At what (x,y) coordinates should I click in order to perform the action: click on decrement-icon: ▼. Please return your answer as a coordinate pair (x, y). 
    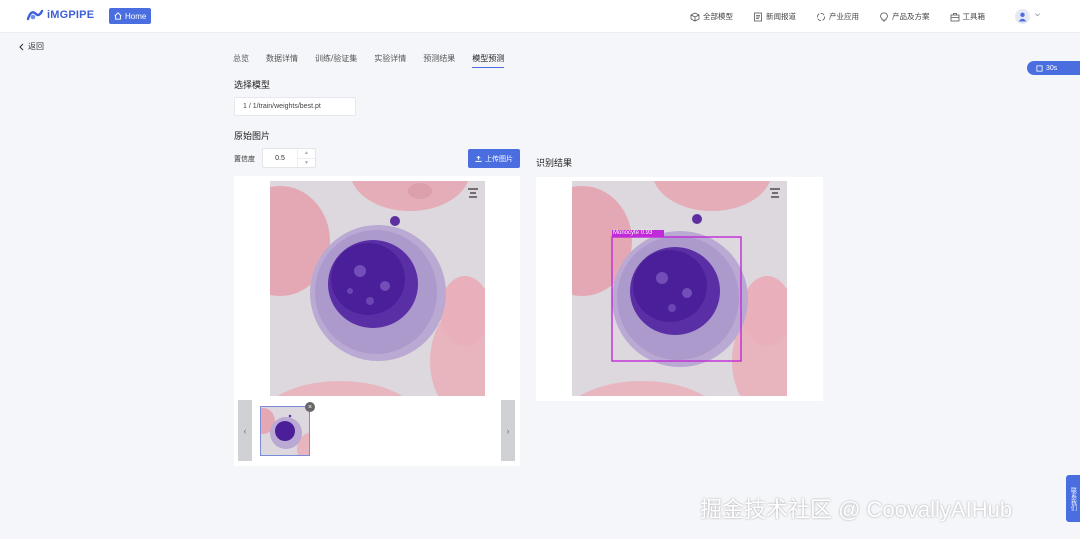
    Looking at the image, I should click on (306, 162).